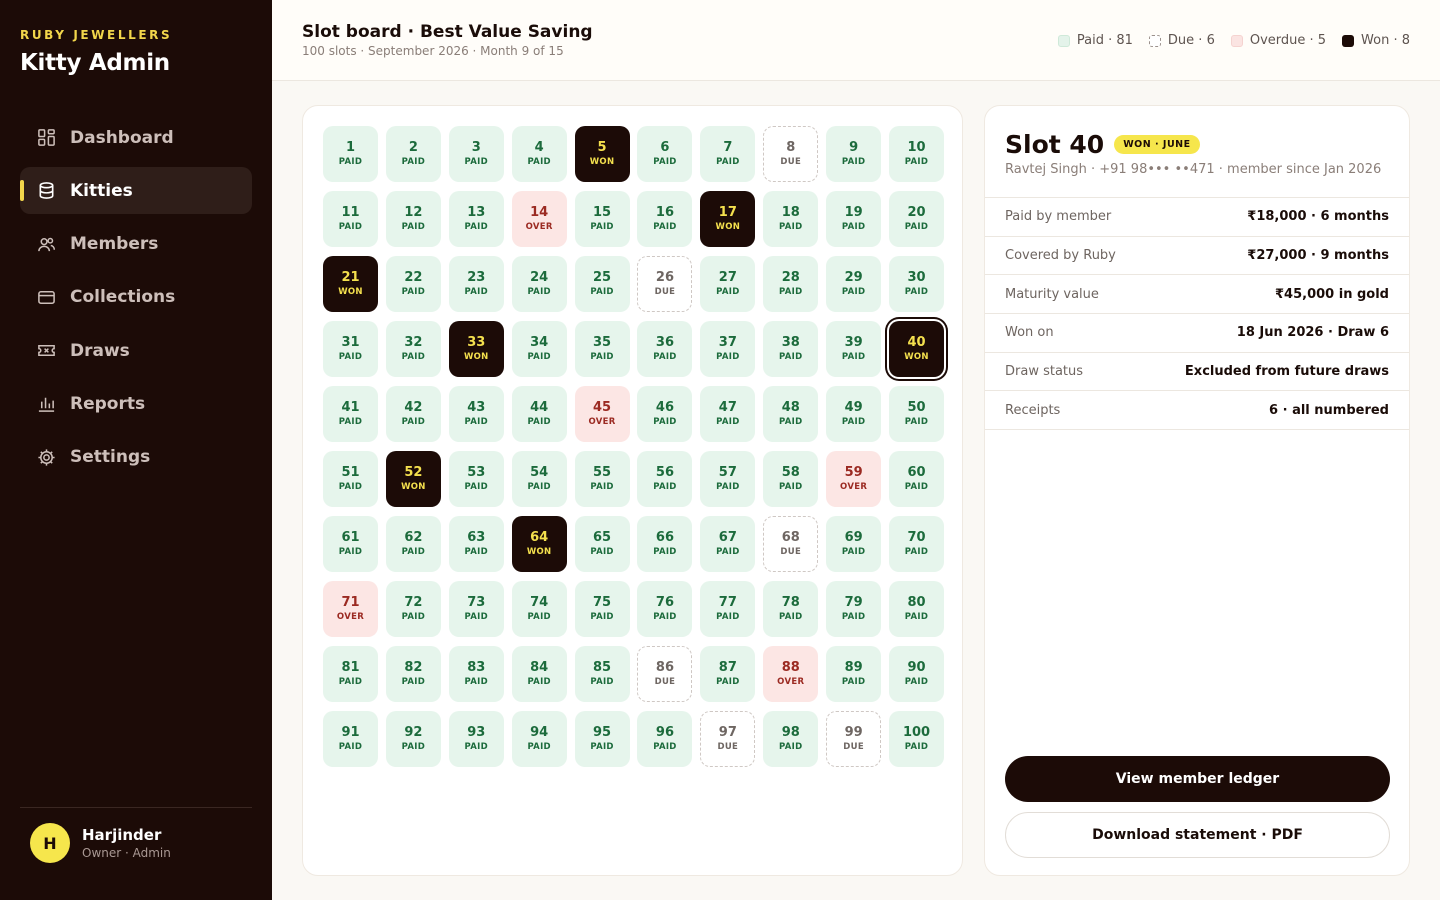 Image resolution: width=1440 pixels, height=900 pixels. I want to click on slot-cell: 78 PAID, so click(791, 609).